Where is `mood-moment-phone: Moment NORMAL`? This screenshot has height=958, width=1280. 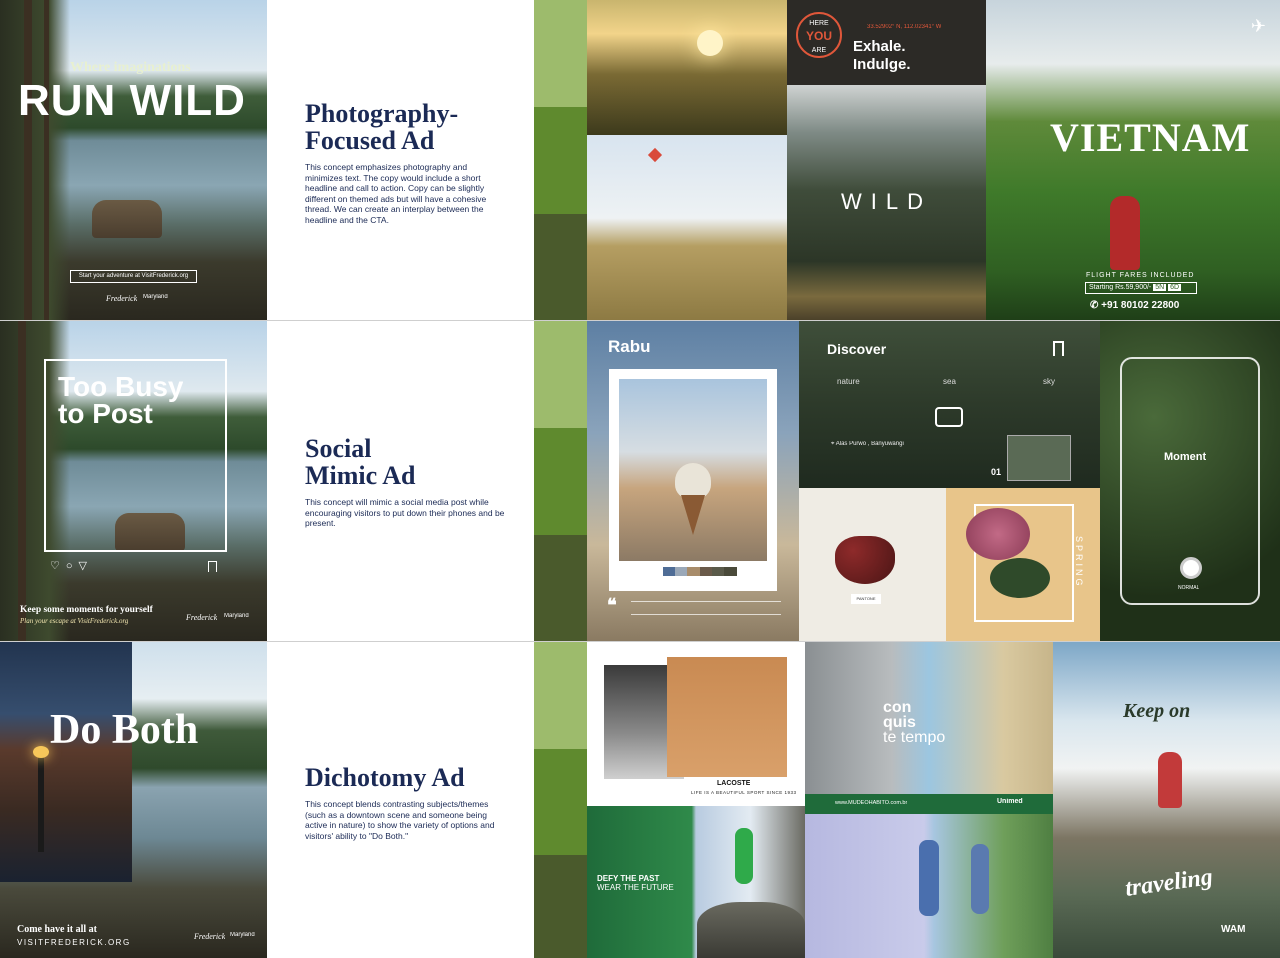
mood-moment-phone: Moment NORMAL is located at coordinates (1190, 481).